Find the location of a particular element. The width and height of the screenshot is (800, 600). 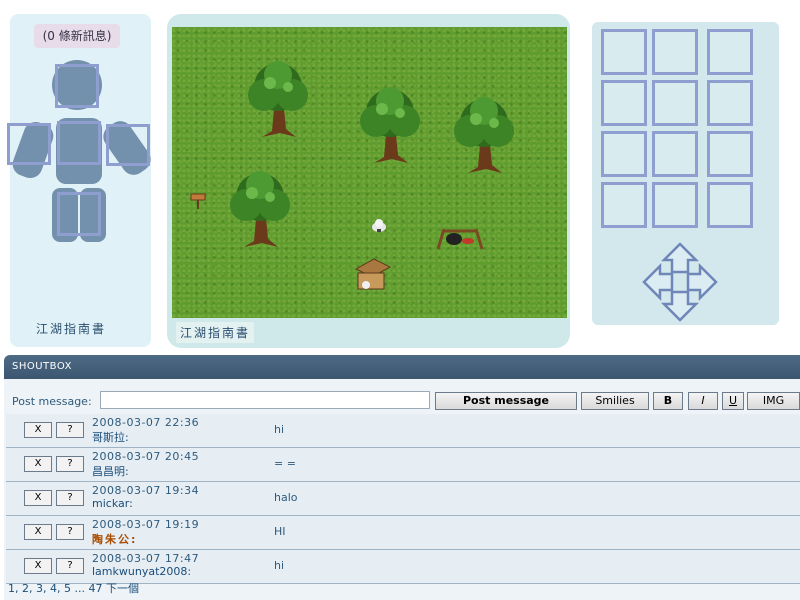

guide-book-link: 江湖指南書 is located at coordinates (71, 328).